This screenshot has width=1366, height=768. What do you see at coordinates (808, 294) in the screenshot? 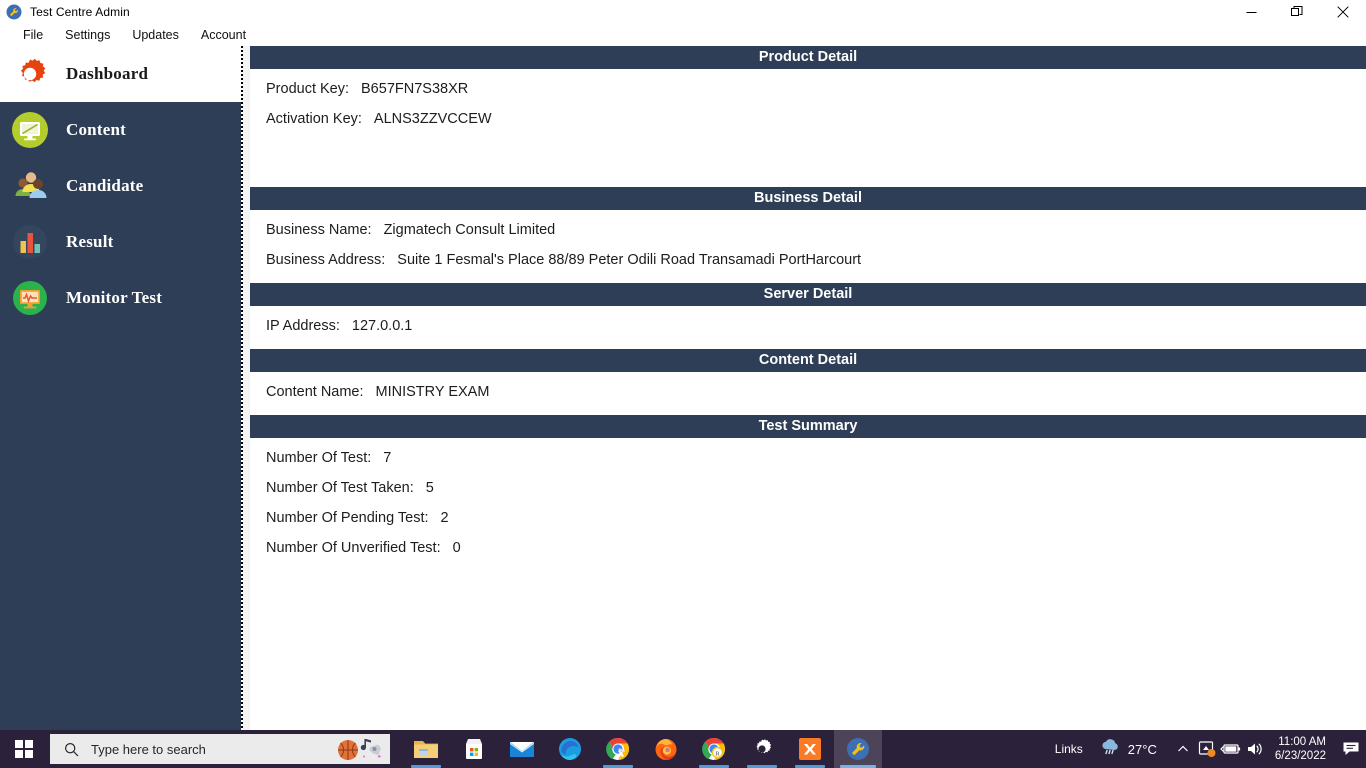
I see `section-header: Server Detail` at bounding box center [808, 294].